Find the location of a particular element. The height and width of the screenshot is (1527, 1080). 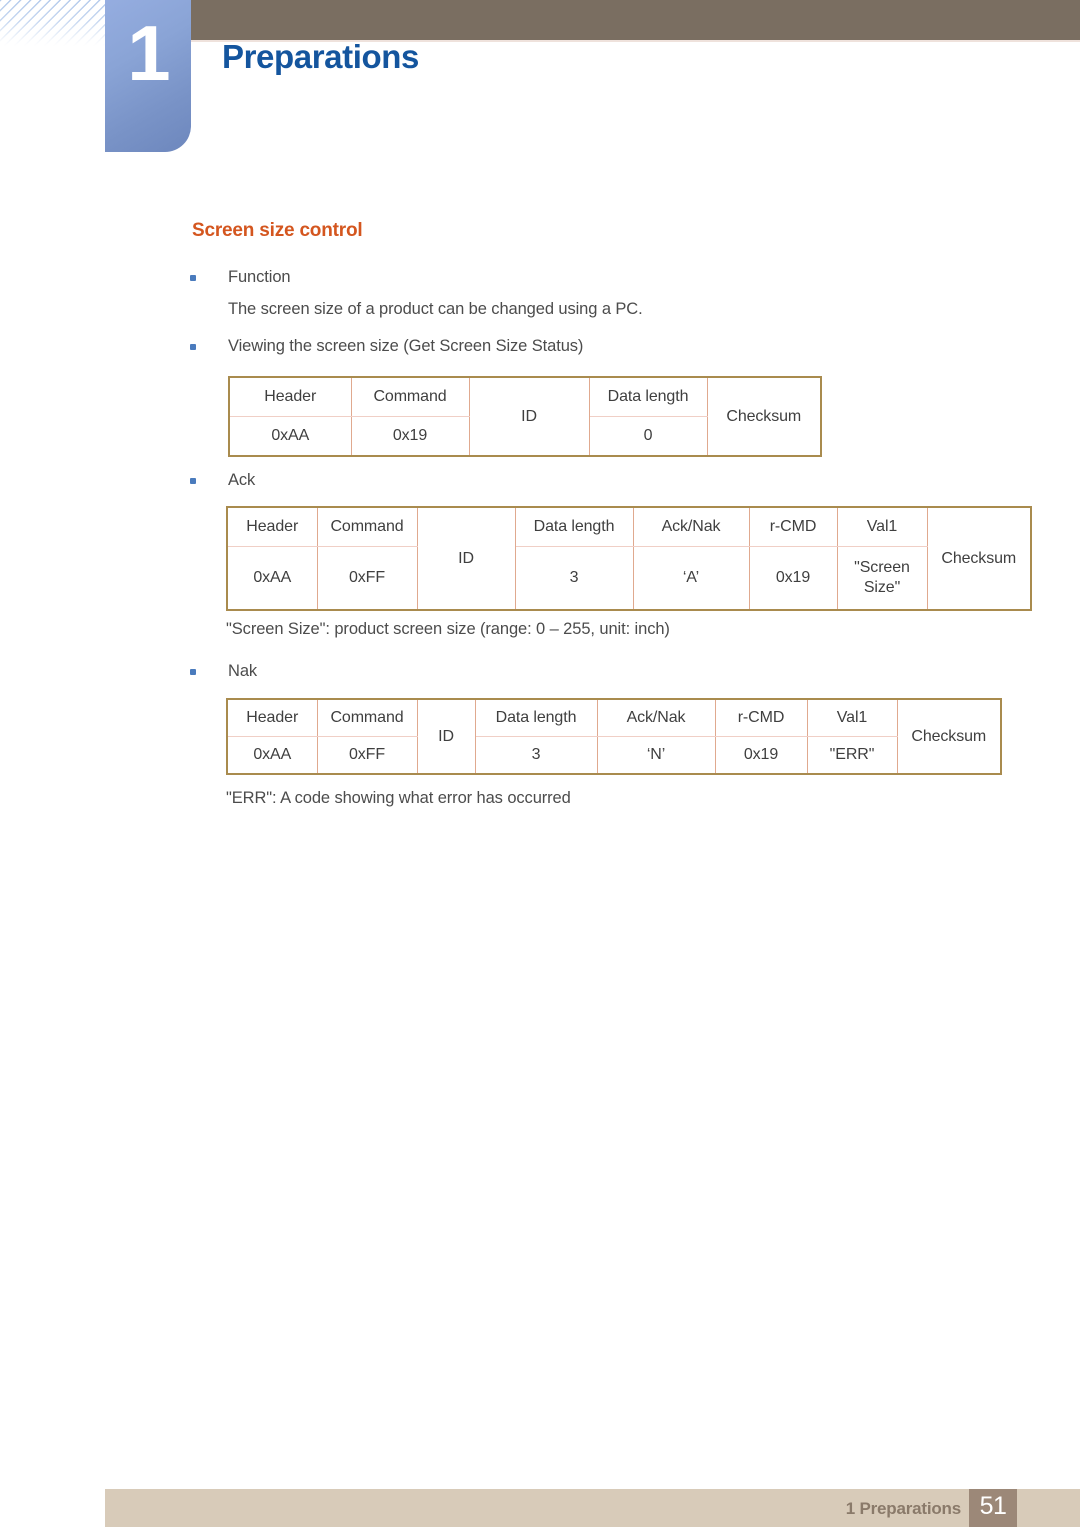

table-row: 0xAA 0xFF 3 ‘A’ 0x19 "Screen Size" is located at coordinates (628, 578).